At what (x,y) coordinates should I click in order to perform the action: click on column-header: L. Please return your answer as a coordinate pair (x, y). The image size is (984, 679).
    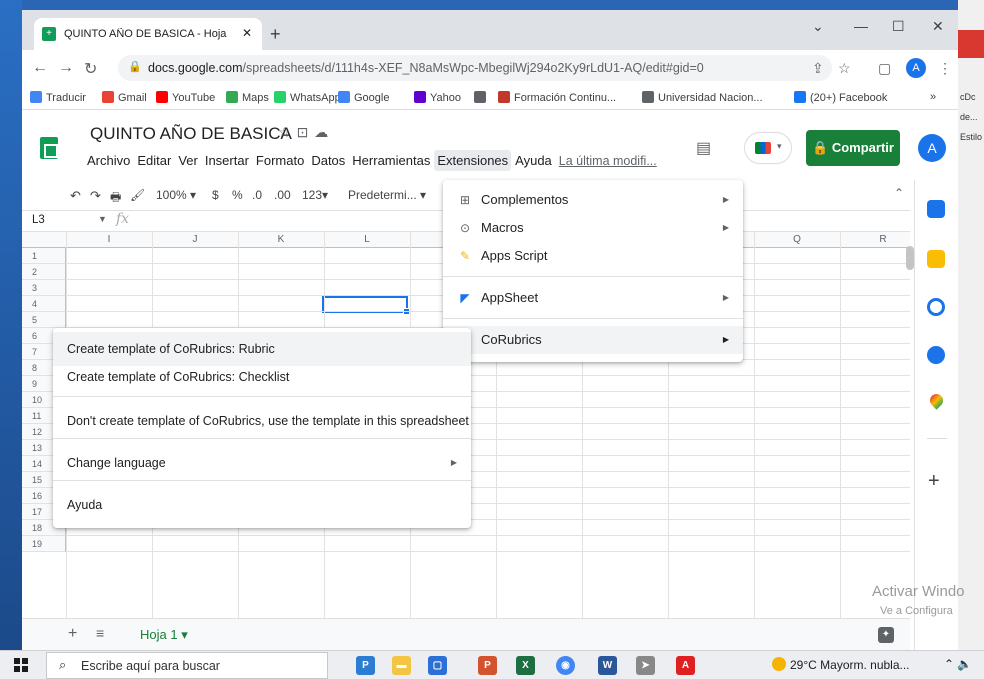
    Looking at the image, I should click on (367, 239).